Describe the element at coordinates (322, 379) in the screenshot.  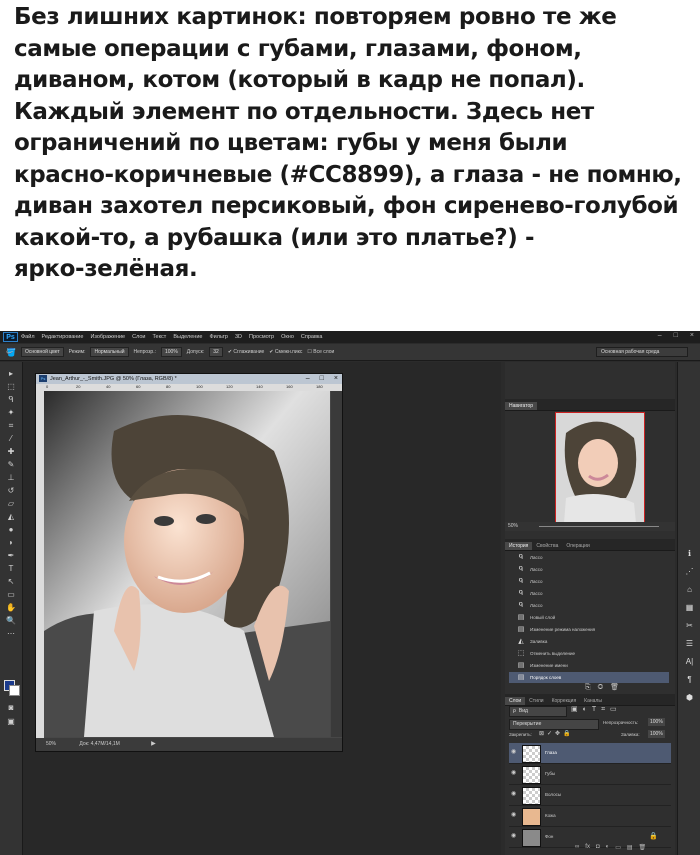
I see `doc-maximize-button: □` at that location.